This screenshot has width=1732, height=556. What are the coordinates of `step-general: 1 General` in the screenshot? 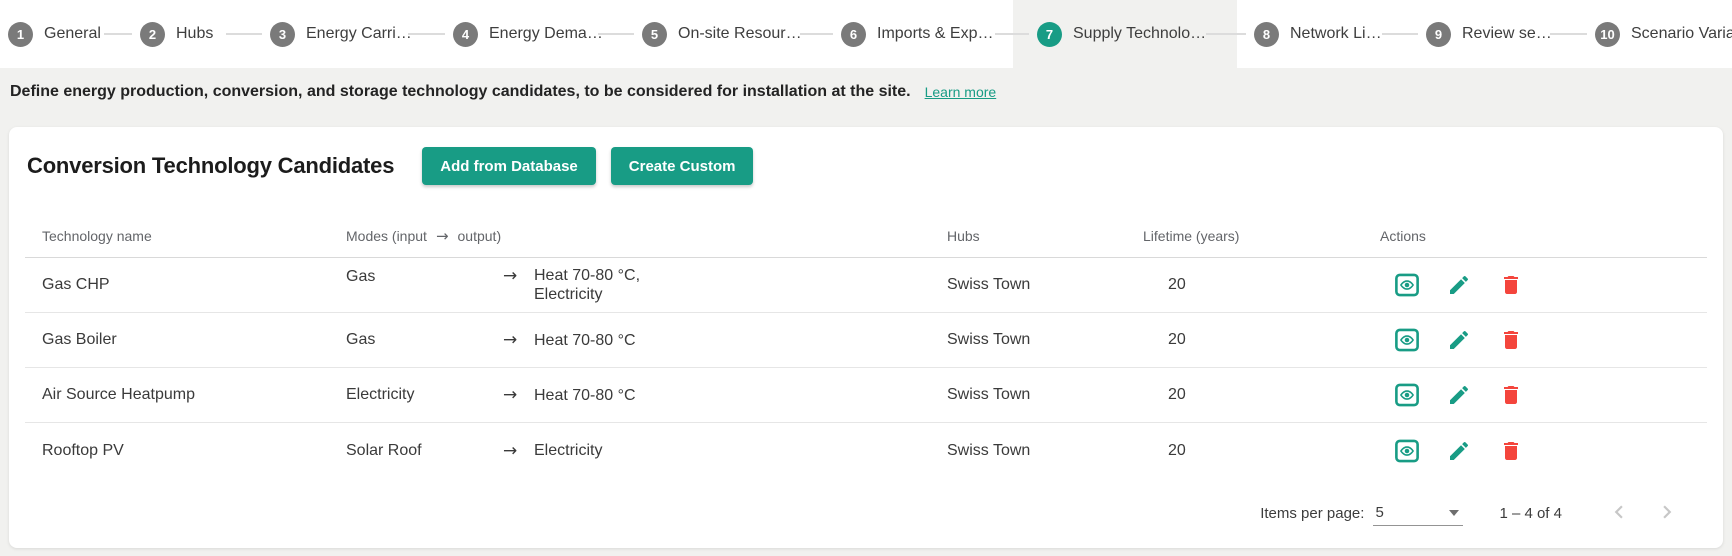 It's located at (54, 34).